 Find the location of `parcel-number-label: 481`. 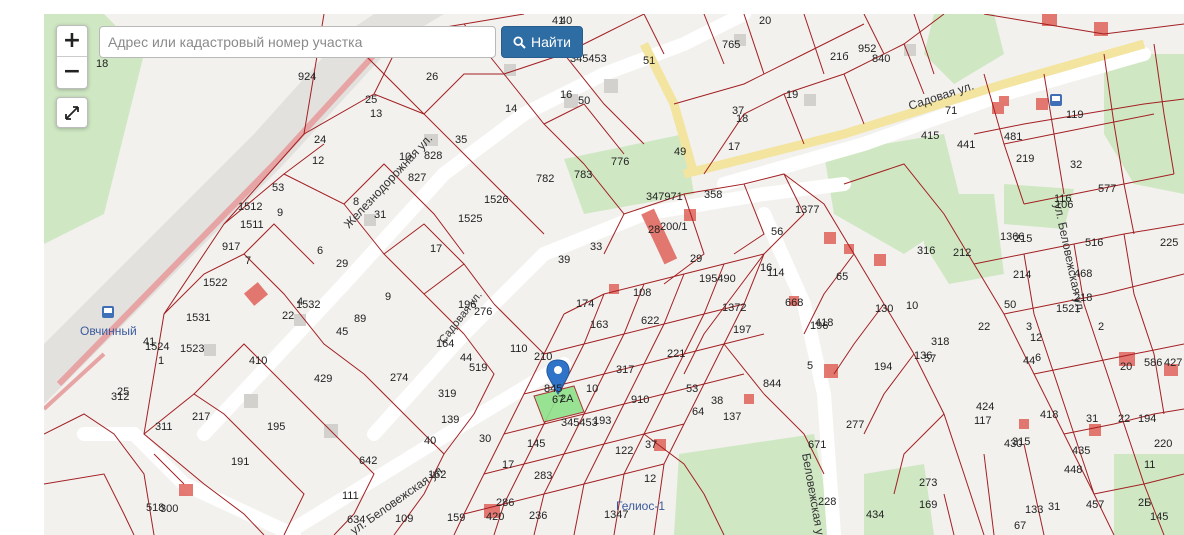

parcel-number-label: 481 is located at coordinates (1013, 137).